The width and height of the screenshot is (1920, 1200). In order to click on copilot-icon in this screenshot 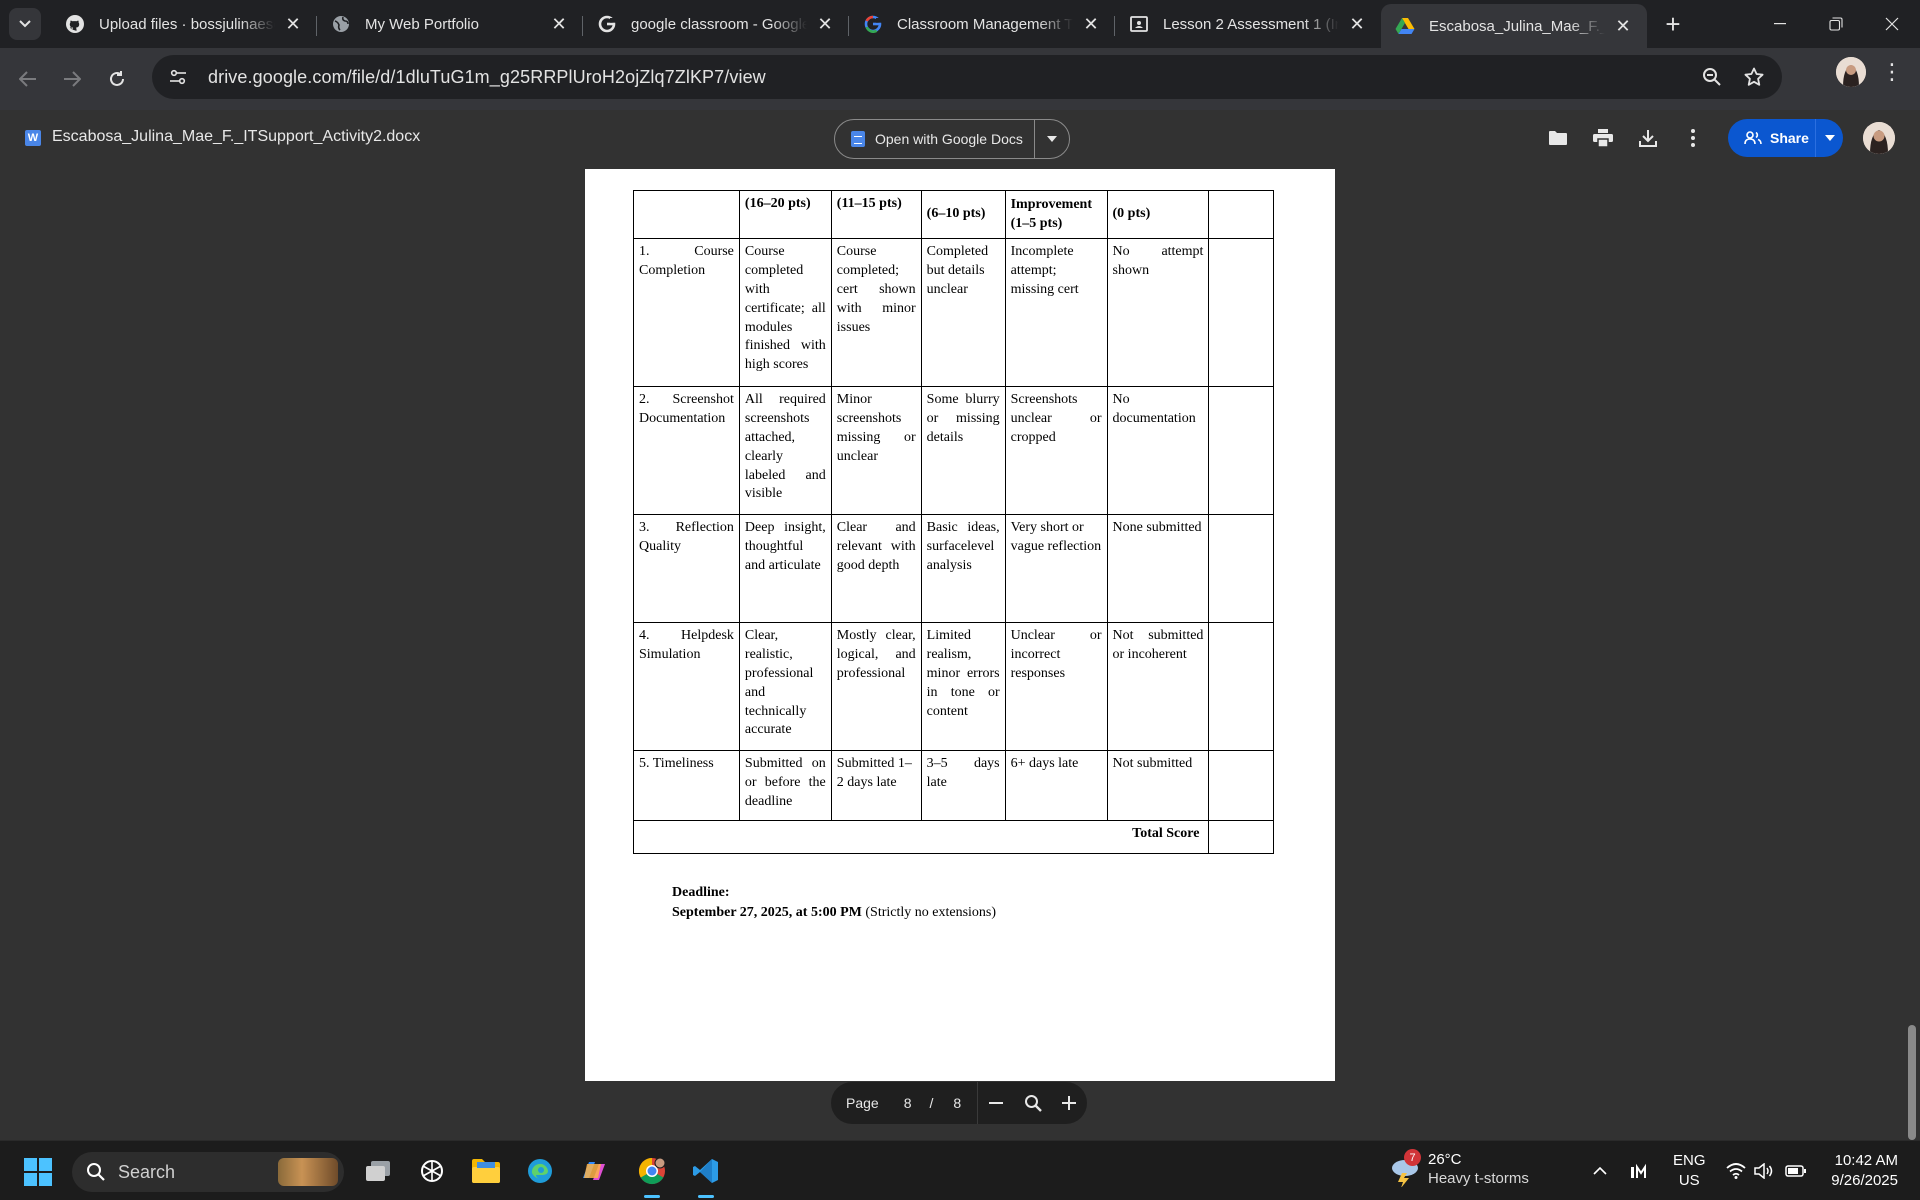, I will do `click(594, 1171)`.